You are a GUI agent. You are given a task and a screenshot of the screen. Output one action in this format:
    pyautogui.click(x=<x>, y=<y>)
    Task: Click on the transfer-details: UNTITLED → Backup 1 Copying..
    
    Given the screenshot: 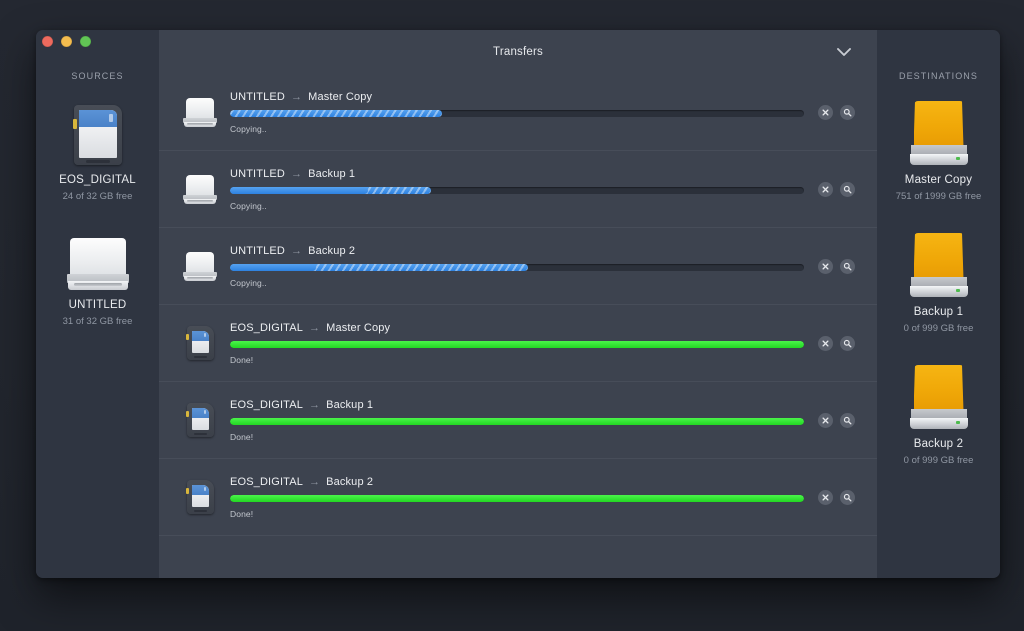 What is the action you would take?
    pyautogui.click(x=512, y=189)
    